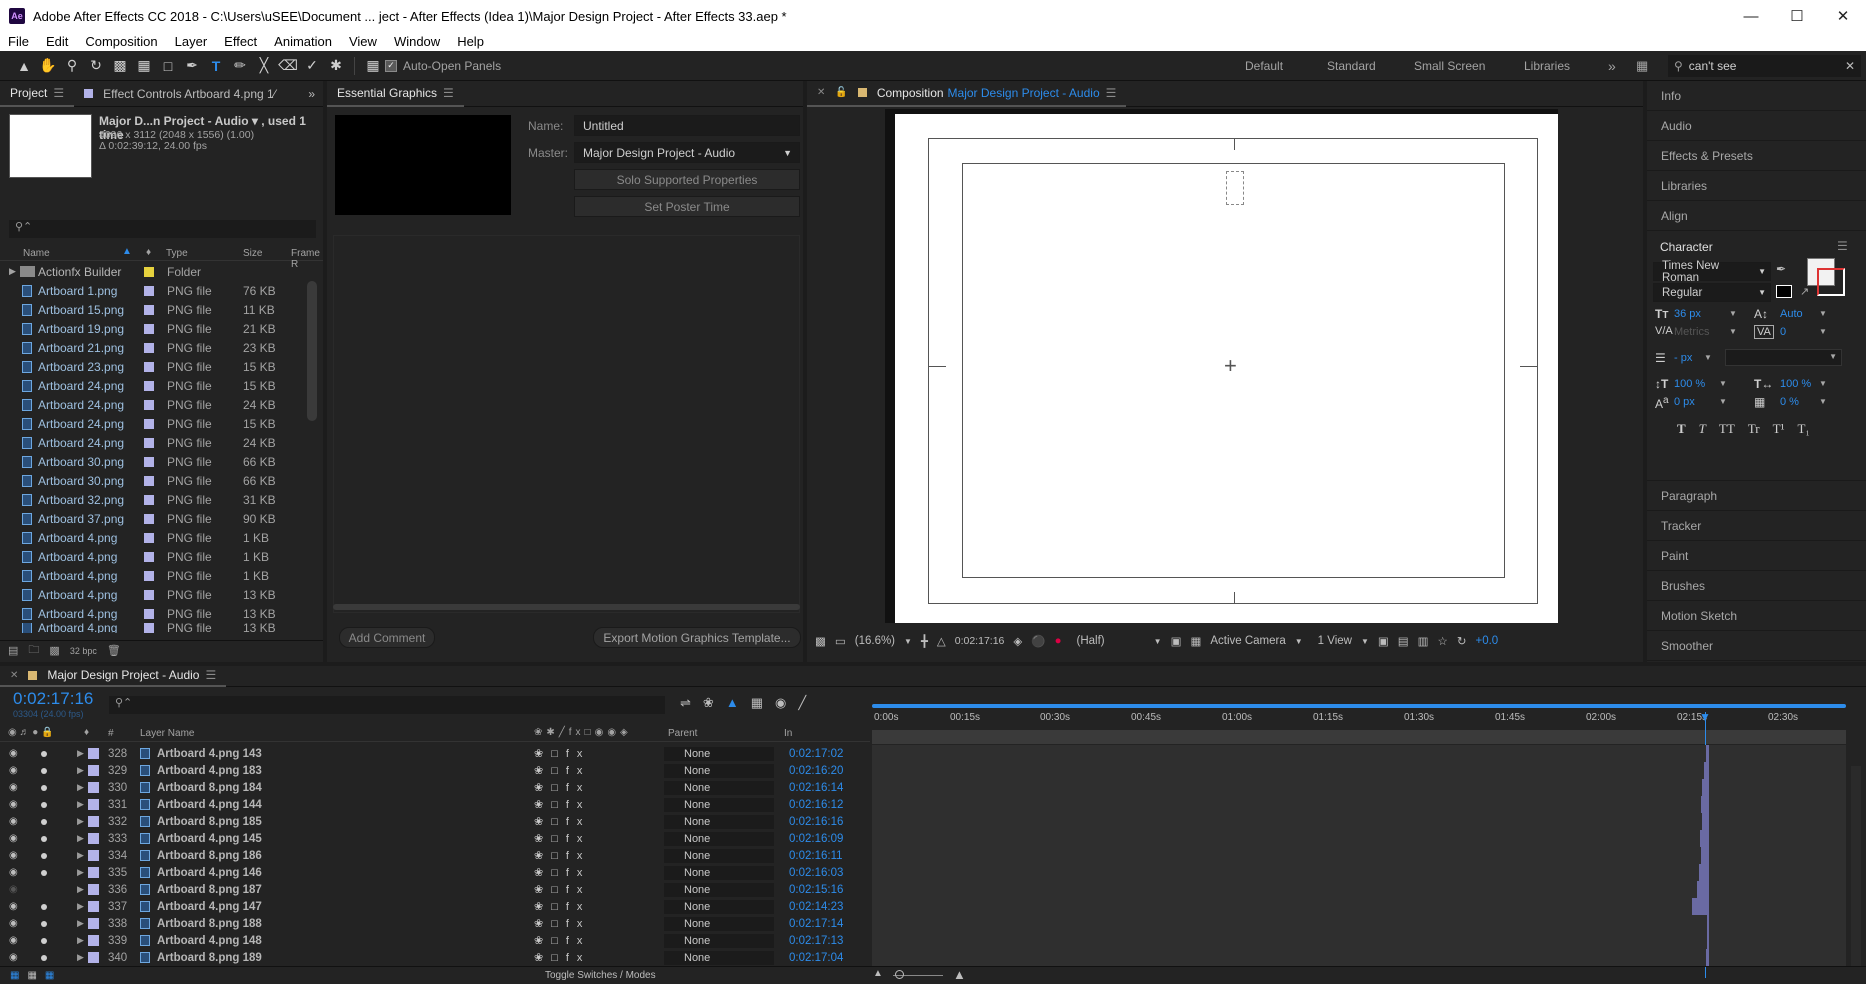 The height and width of the screenshot is (984, 1866). I want to click on menu-animation: Animation, so click(303, 41).